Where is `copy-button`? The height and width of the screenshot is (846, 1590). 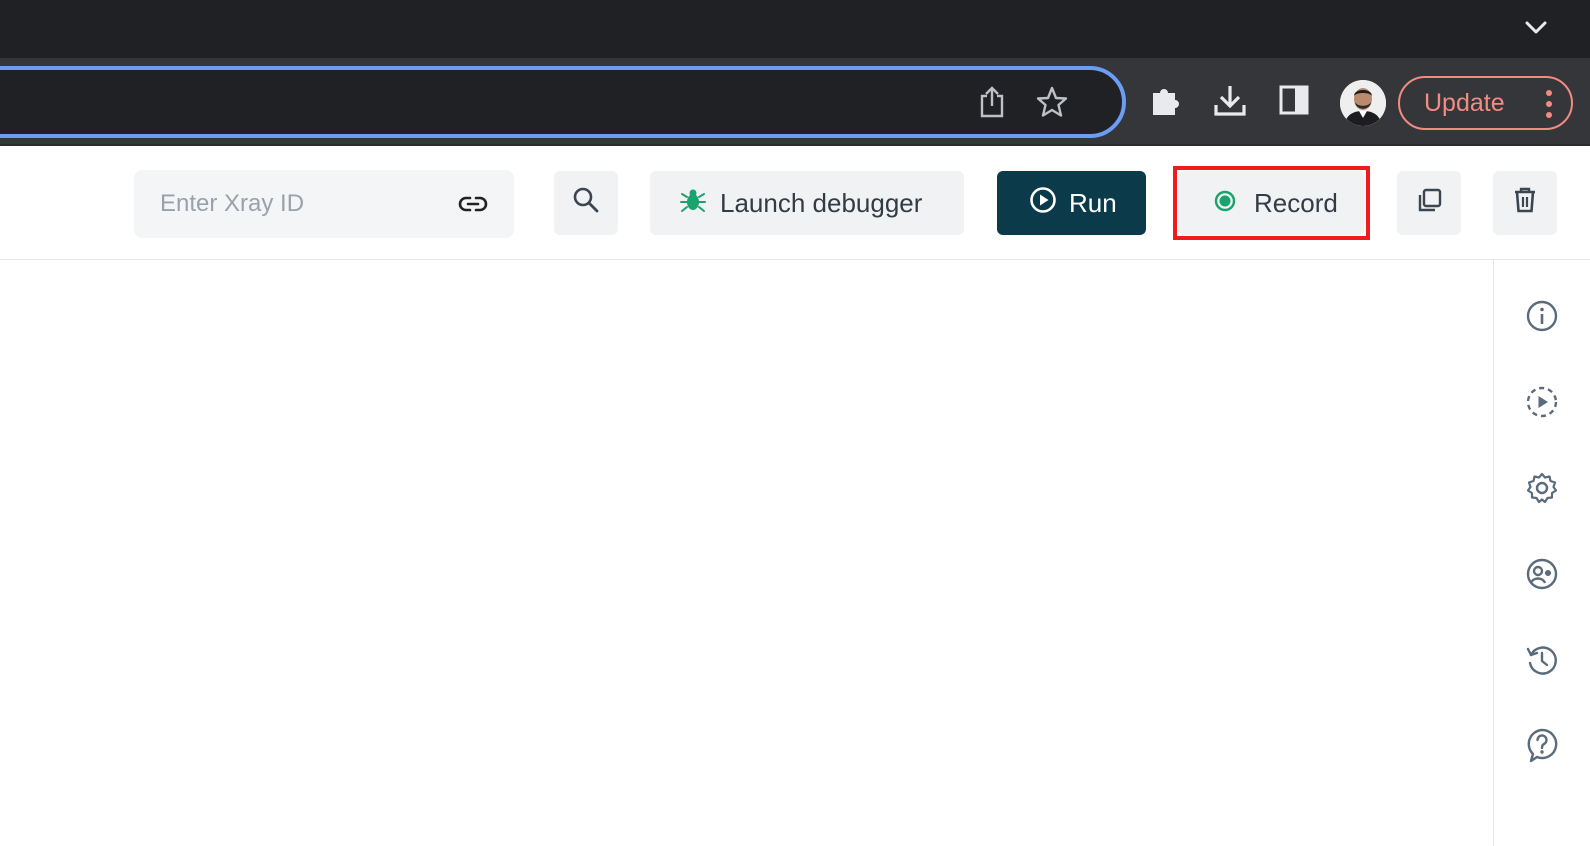
copy-button is located at coordinates (1429, 203).